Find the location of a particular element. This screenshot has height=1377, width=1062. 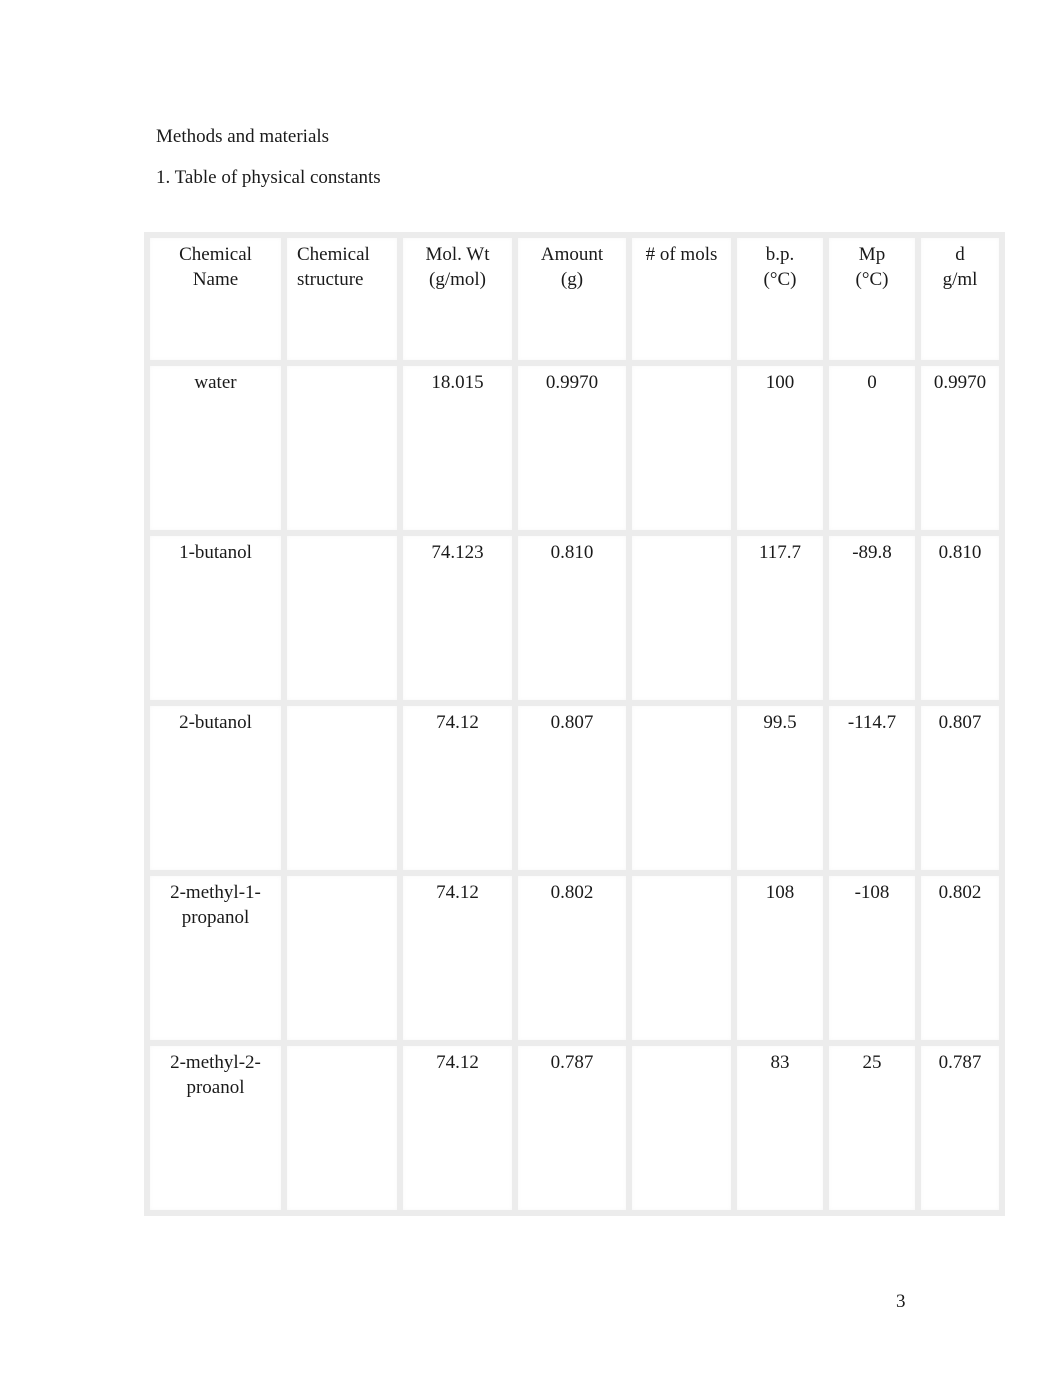

chemical-name-text: proanol is located at coordinates (215, 1087).